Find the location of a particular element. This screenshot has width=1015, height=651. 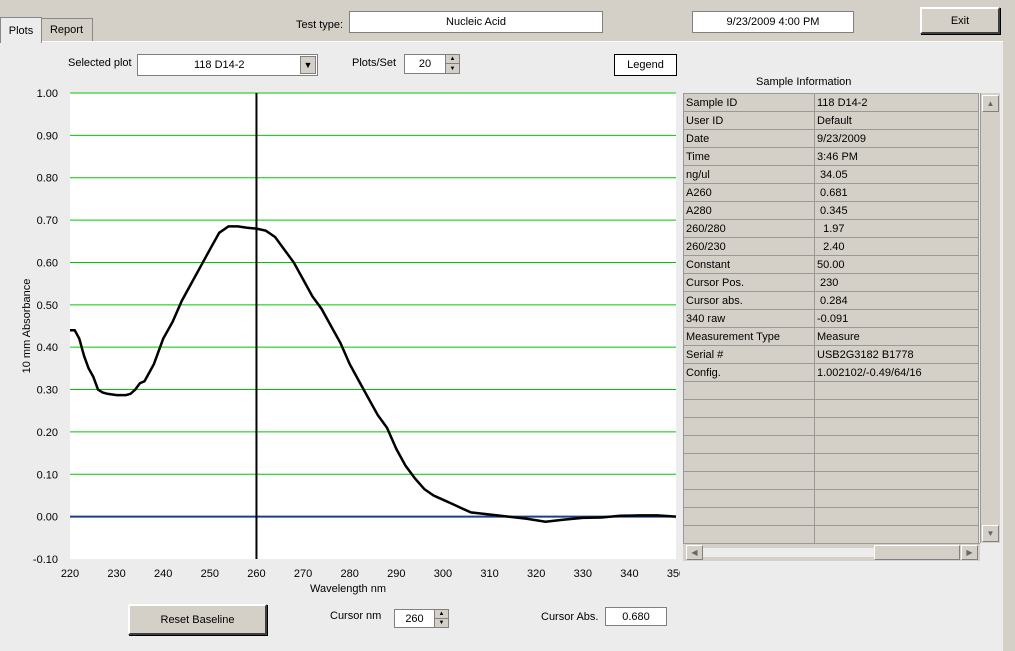

row-value: Measure is located at coordinates (896, 336).